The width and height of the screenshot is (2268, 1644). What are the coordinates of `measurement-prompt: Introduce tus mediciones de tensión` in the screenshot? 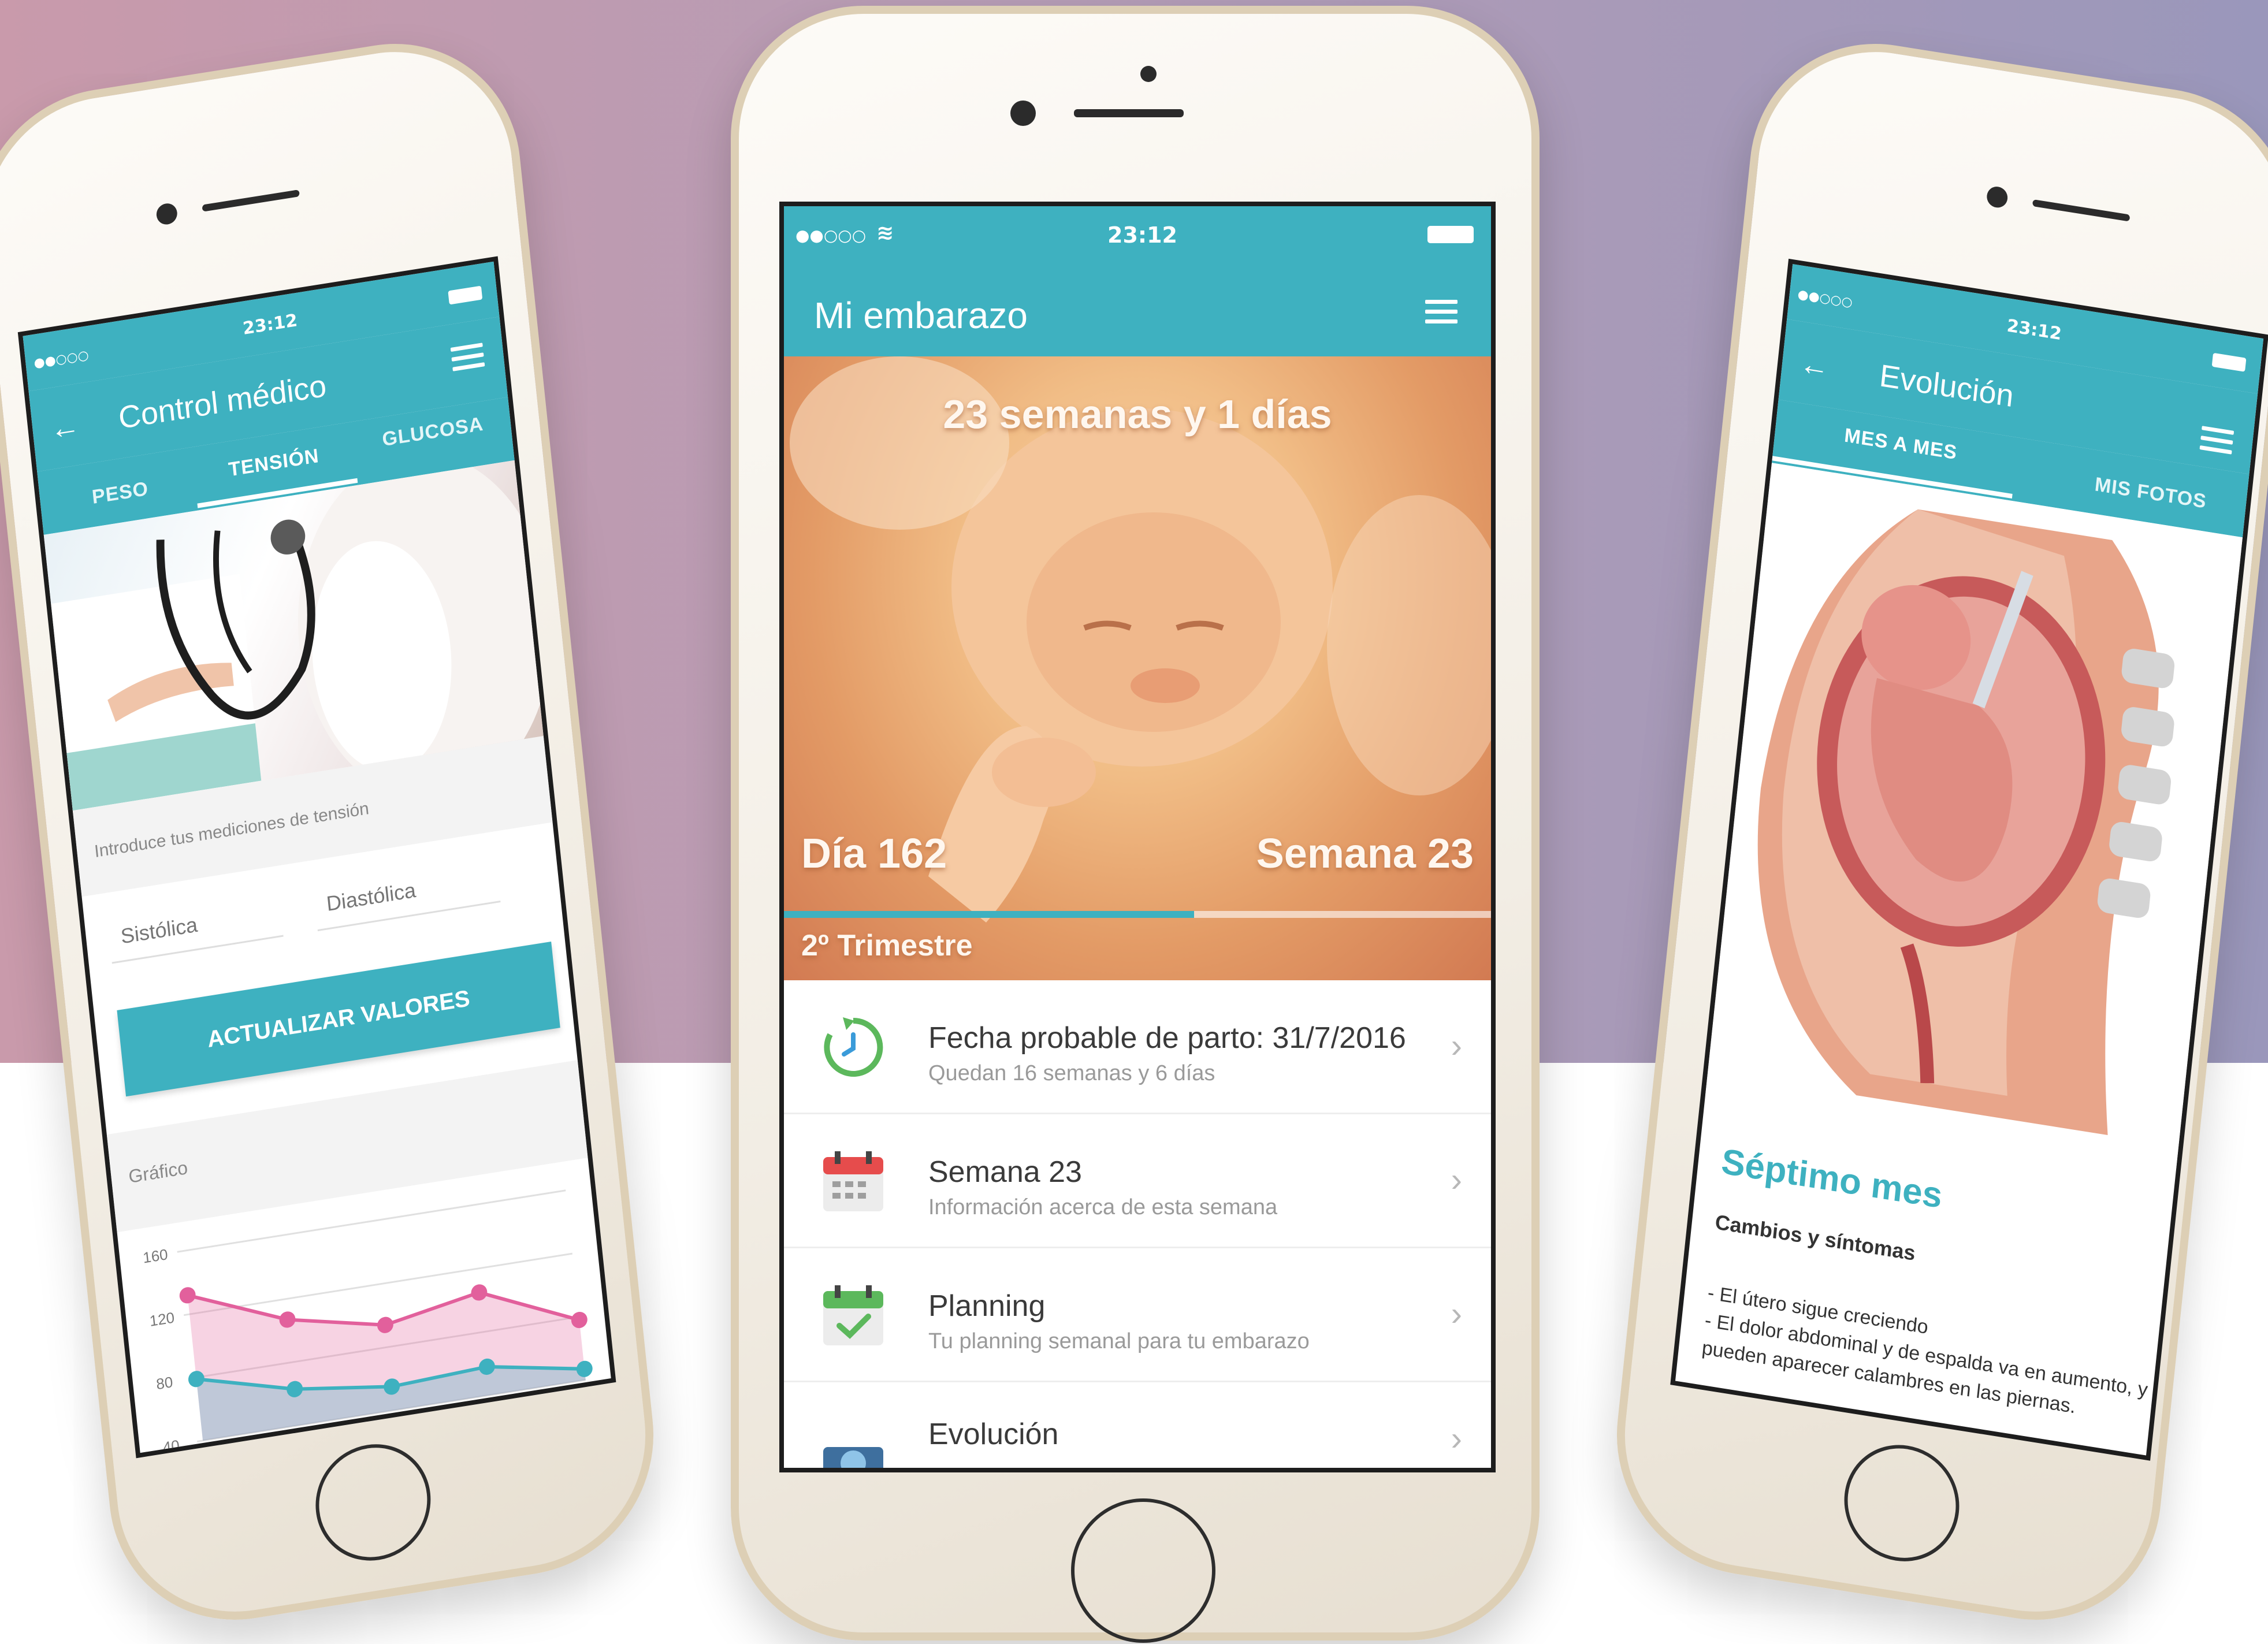 It's located at (231, 830).